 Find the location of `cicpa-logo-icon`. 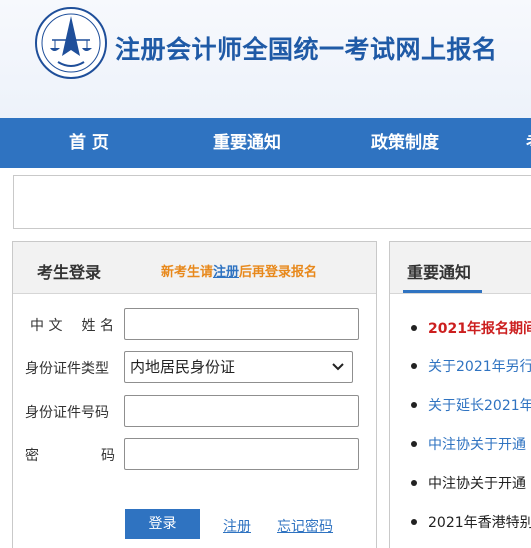

cicpa-logo-icon is located at coordinates (71, 43).